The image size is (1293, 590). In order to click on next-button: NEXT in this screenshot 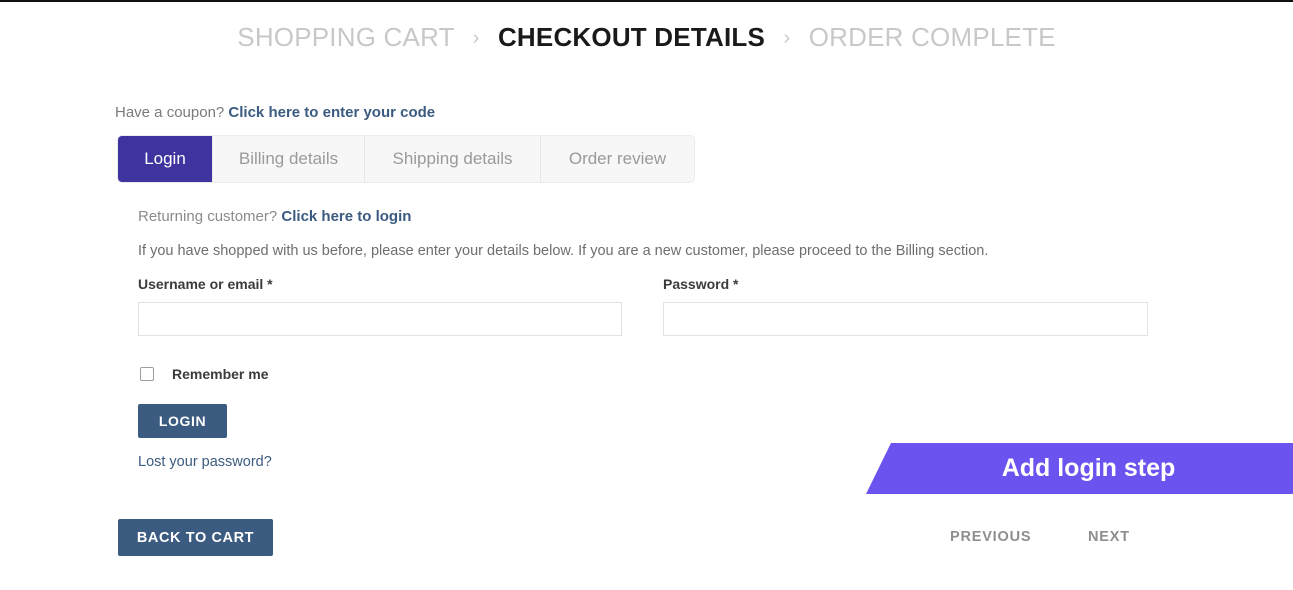, I will do `click(1109, 537)`.